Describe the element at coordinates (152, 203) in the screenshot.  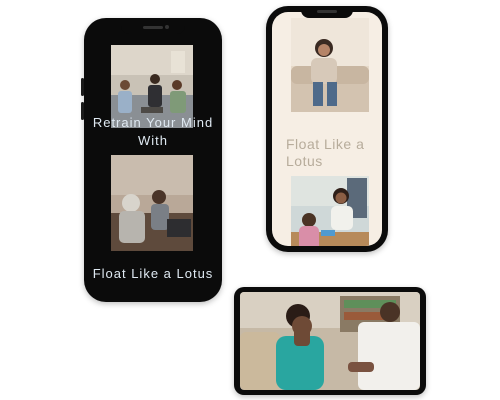
I see `counseling-session-photo` at that location.